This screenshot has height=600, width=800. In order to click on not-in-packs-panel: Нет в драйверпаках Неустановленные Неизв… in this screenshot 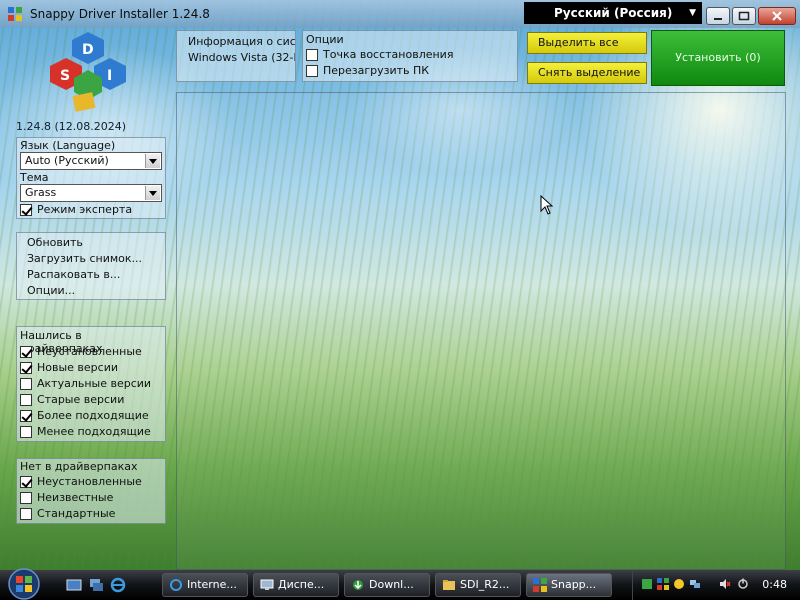, I will do `click(91, 491)`.